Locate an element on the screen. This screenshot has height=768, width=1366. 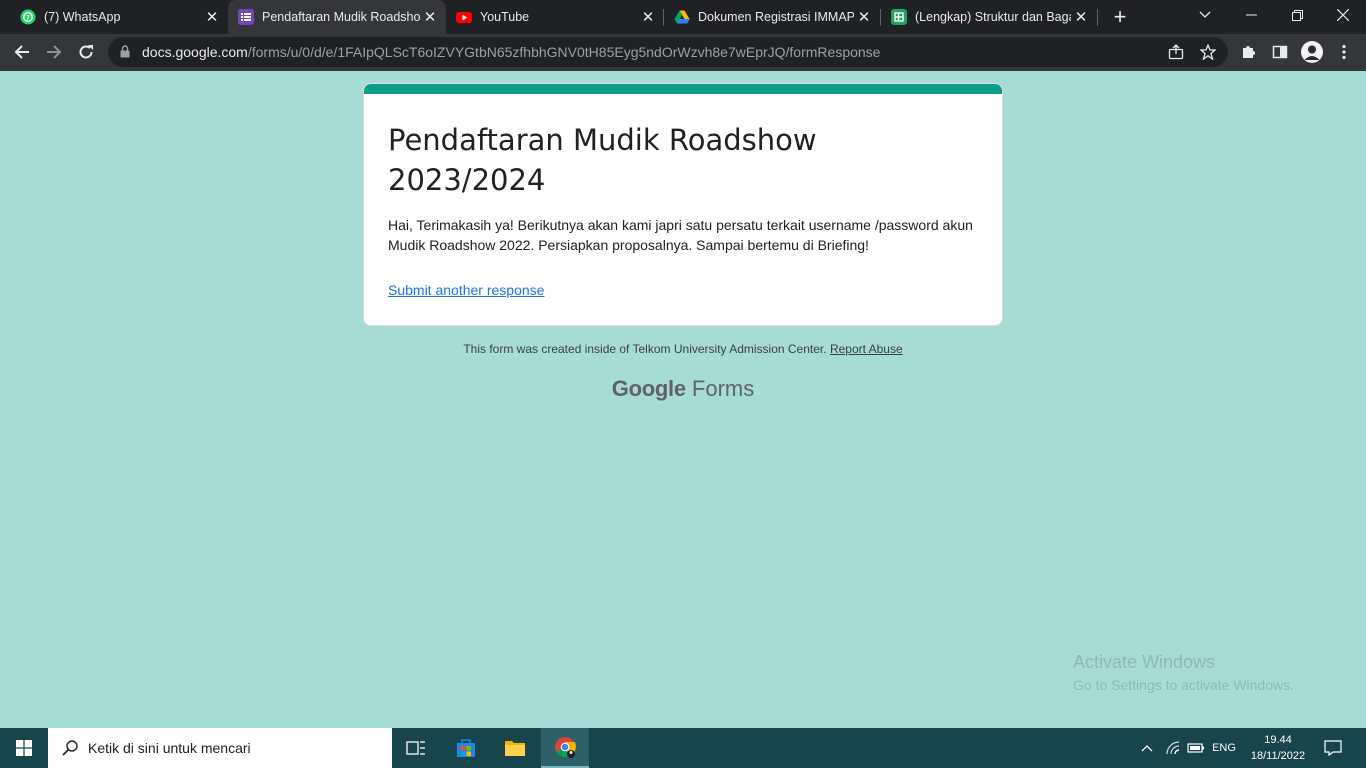
profile-avatar is located at coordinates (1312, 52).